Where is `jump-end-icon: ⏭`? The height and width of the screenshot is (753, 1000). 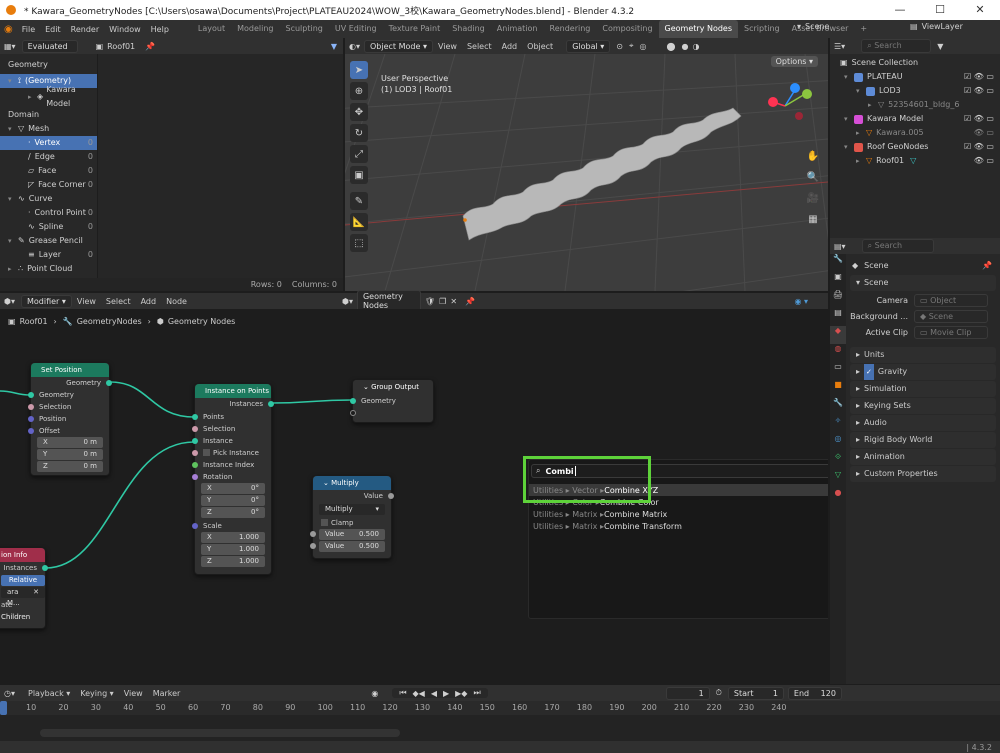
jump-end-icon: ⏭ is located at coordinates (476, 693).